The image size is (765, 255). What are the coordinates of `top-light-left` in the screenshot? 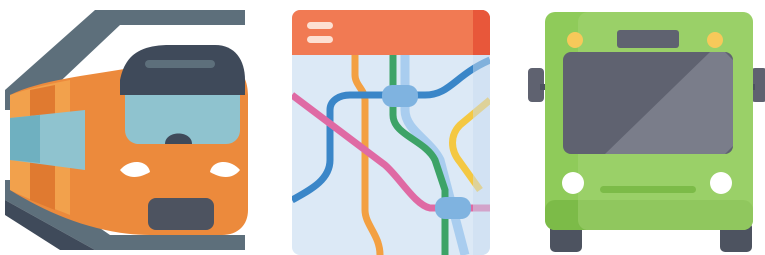 It's located at (575, 40).